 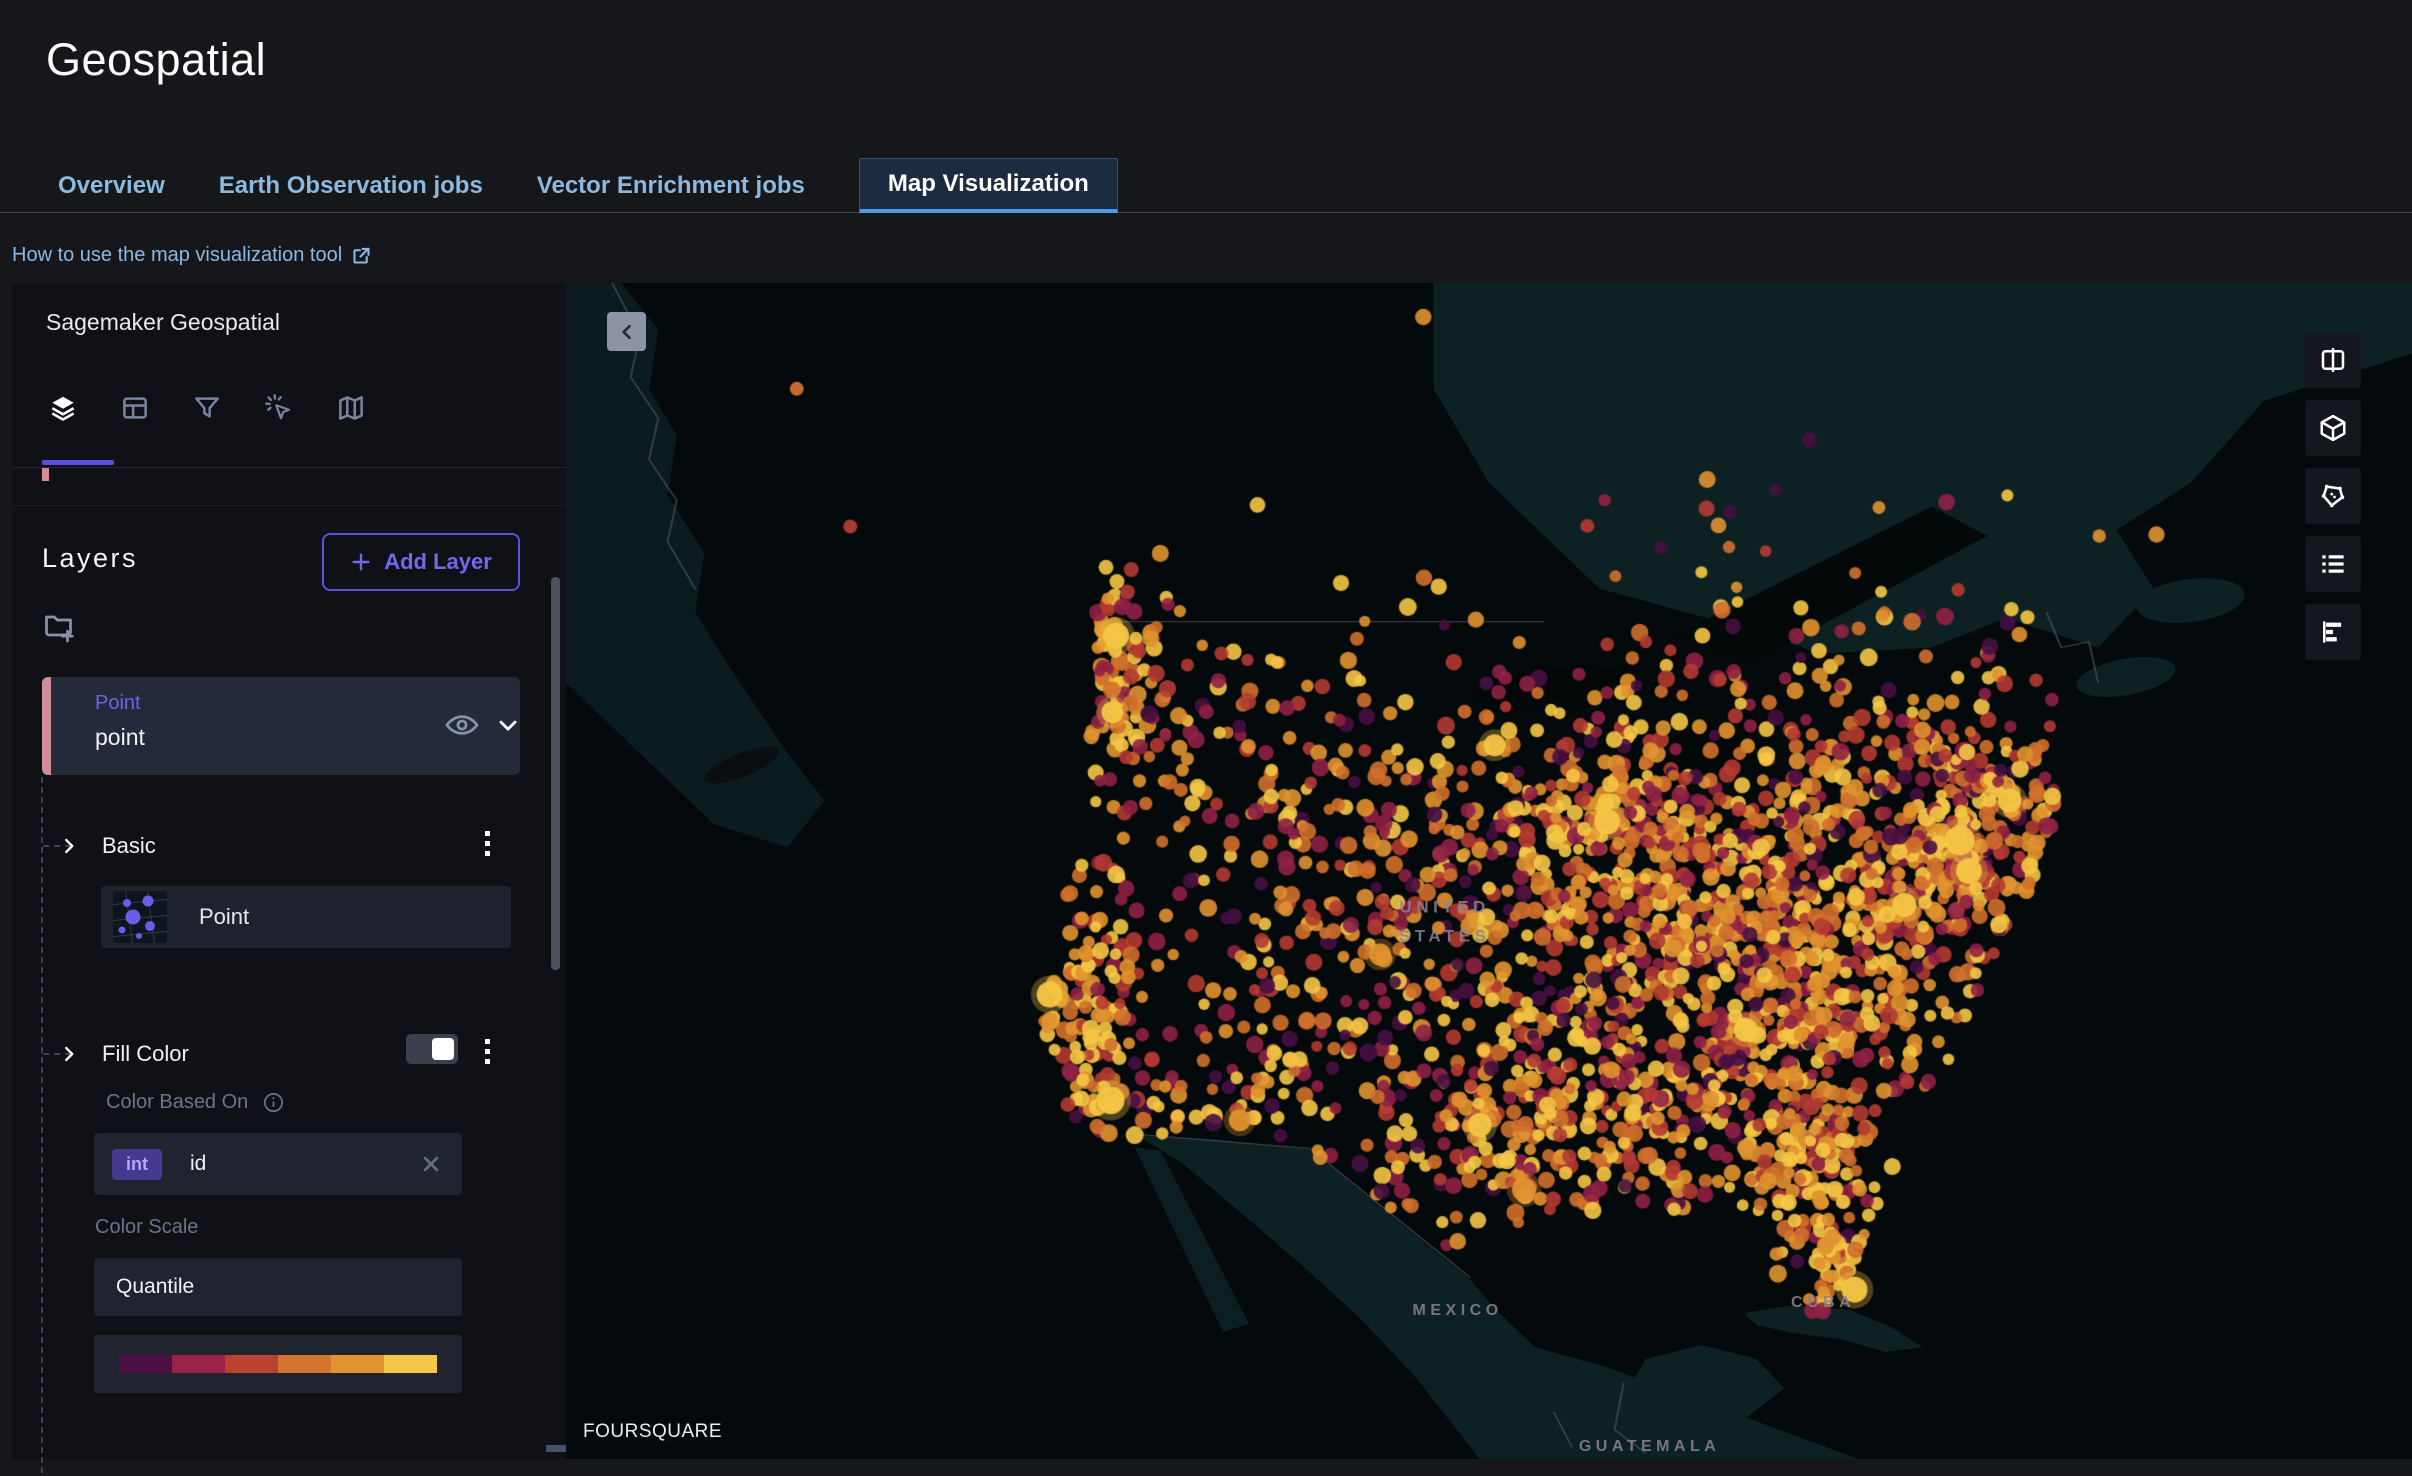 I want to click on tab-map-visualization: Map Visualization, so click(x=988, y=185).